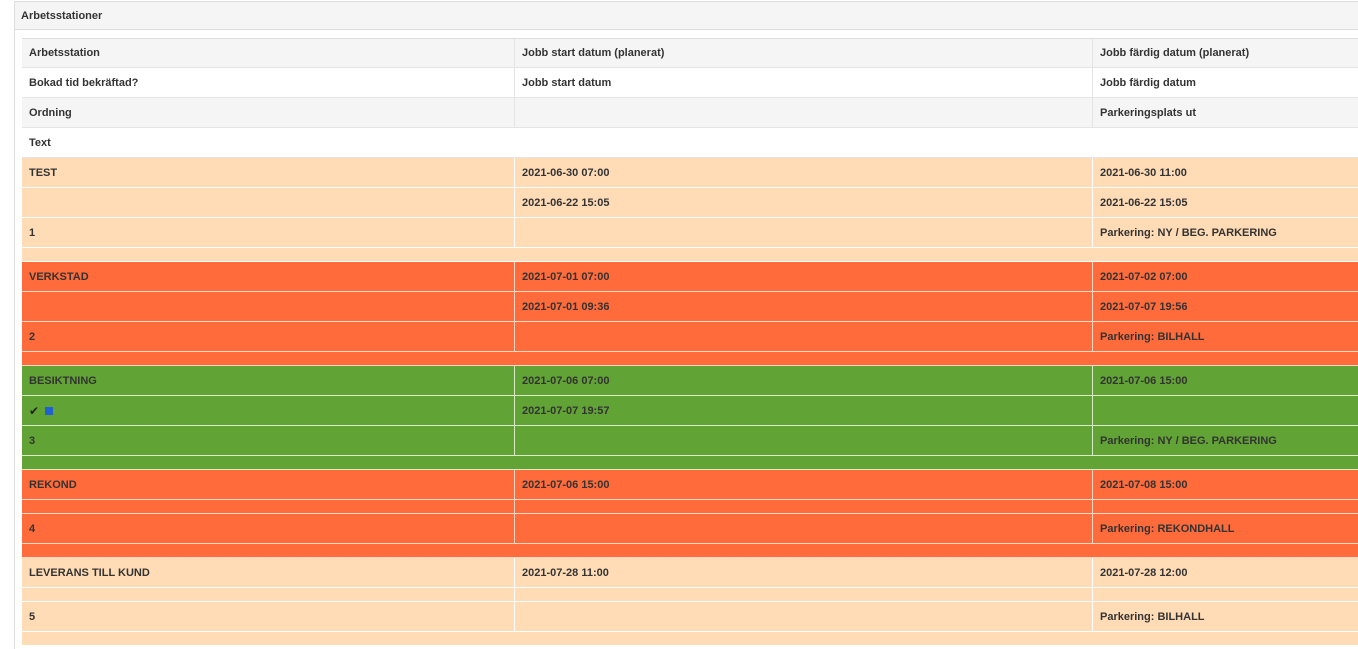  I want to click on table-row: 3 Parkering: NY / BEG. PARKERING, so click(690, 441).